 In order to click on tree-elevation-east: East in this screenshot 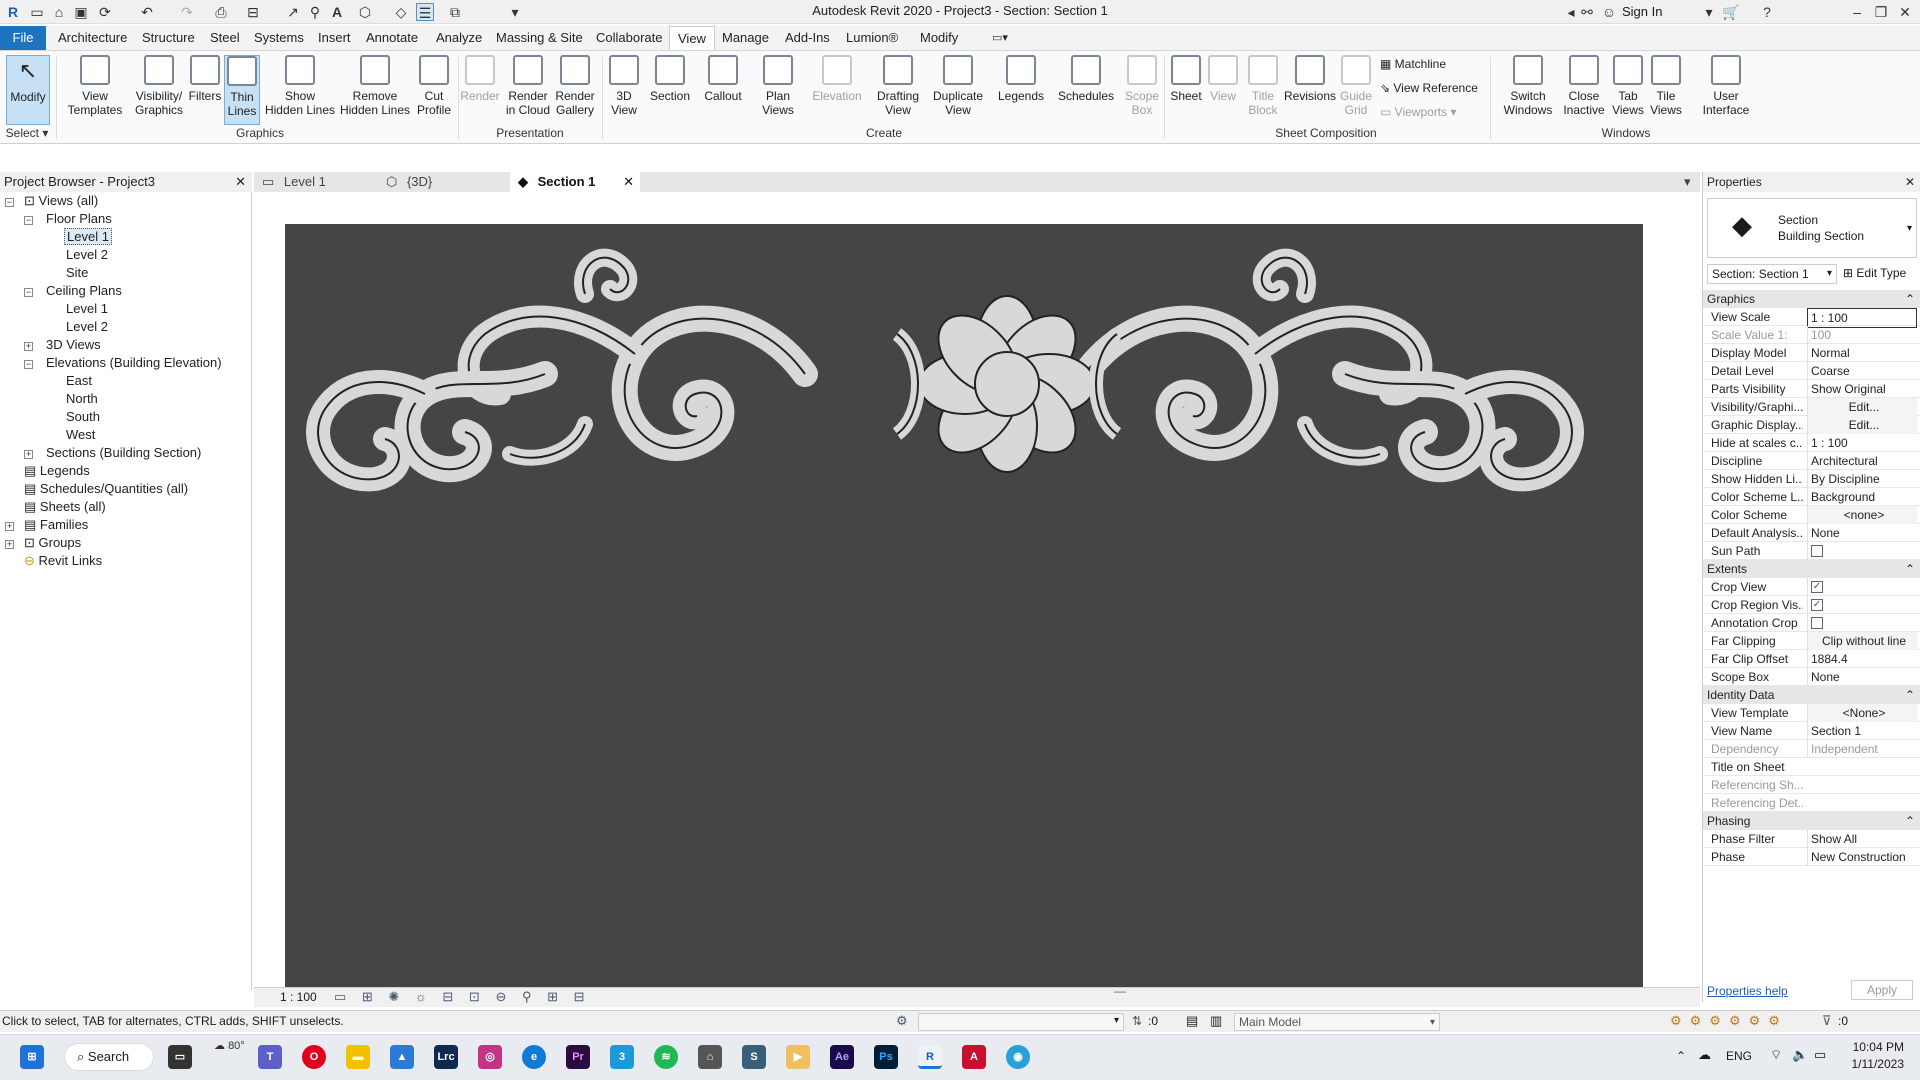, I will do `click(79, 381)`.